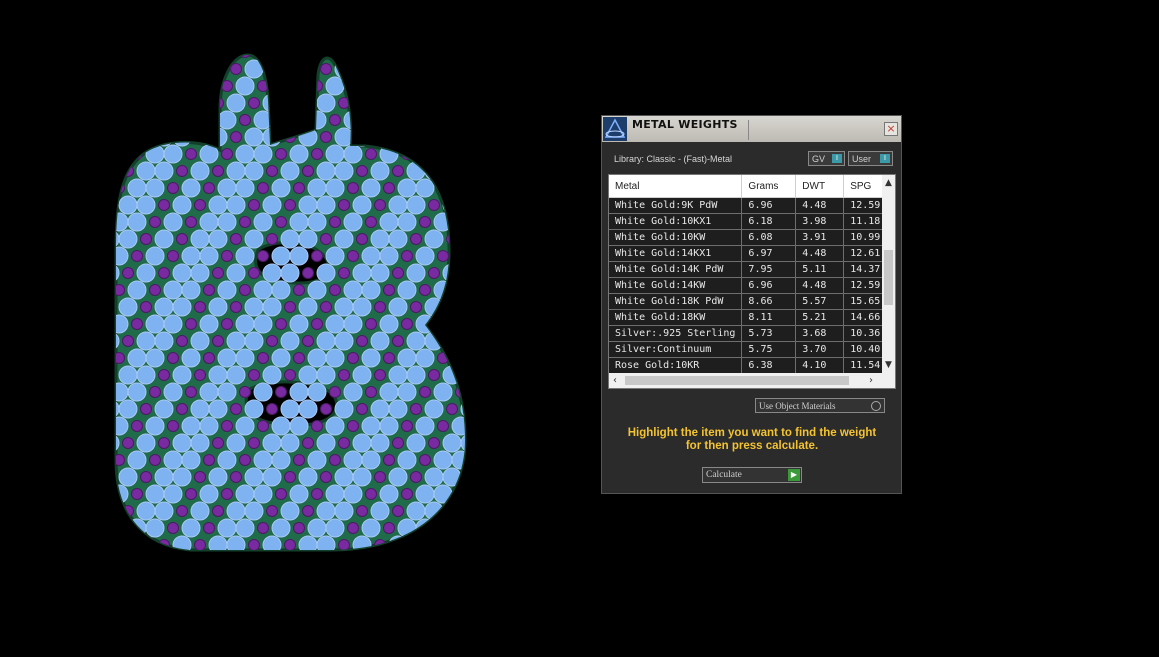 This screenshot has height=657, width=1159. Describe the element at coordinates (752, 269) in the screenshot. I see `table-row: White Gold:14K PdW 7.95 5.11 14.37` at that location.